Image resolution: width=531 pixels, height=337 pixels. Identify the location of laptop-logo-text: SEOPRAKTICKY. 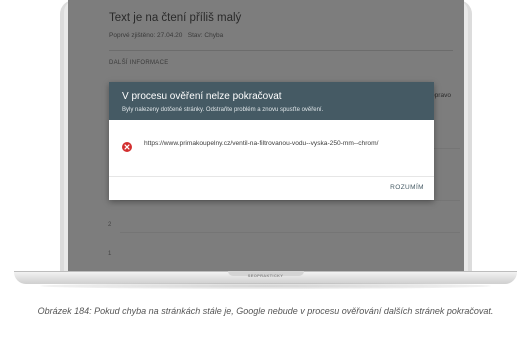
(265, 275).